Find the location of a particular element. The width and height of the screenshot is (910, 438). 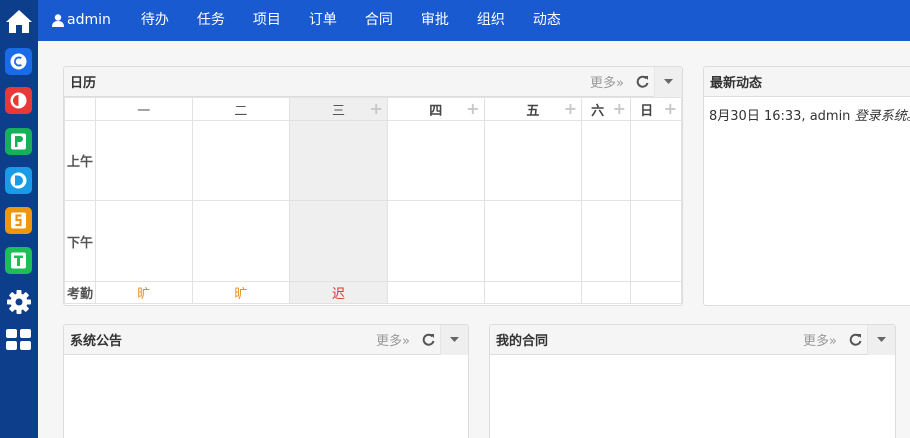

user-icon is located at coordinates (58, 20).